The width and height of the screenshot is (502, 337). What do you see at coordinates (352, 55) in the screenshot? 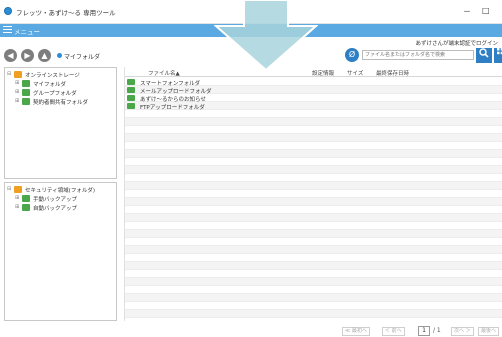
I see `search-option-icon: Ø` at bounding box center [352, 55].